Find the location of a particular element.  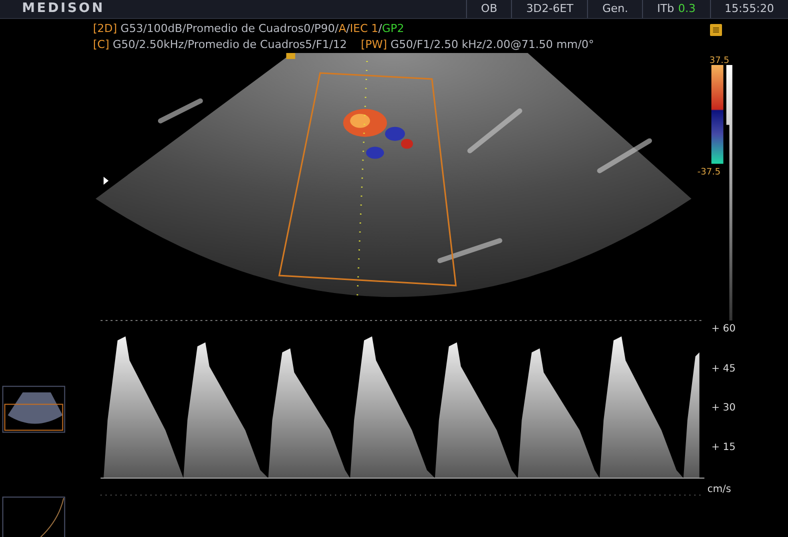

velocity-tick-label: + 60 is located at coordinates (723, 328).